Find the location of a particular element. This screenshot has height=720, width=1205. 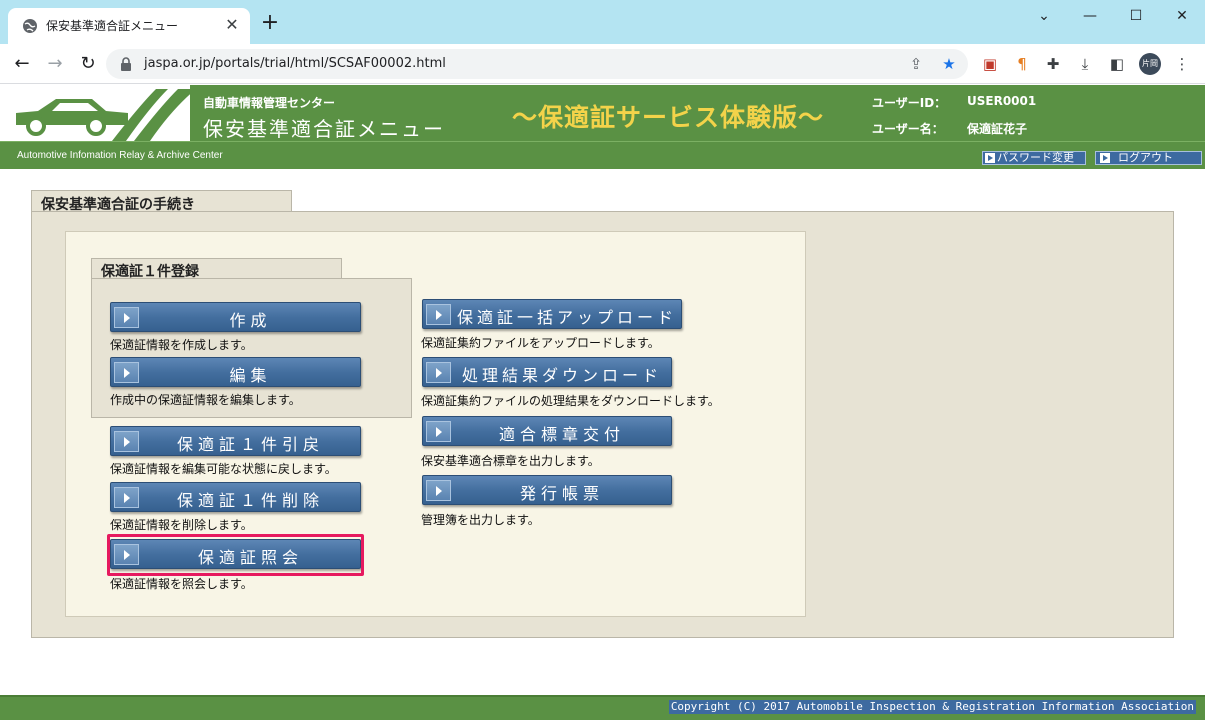

logout-label: ログアウト is located at coordinates (1145, 157).